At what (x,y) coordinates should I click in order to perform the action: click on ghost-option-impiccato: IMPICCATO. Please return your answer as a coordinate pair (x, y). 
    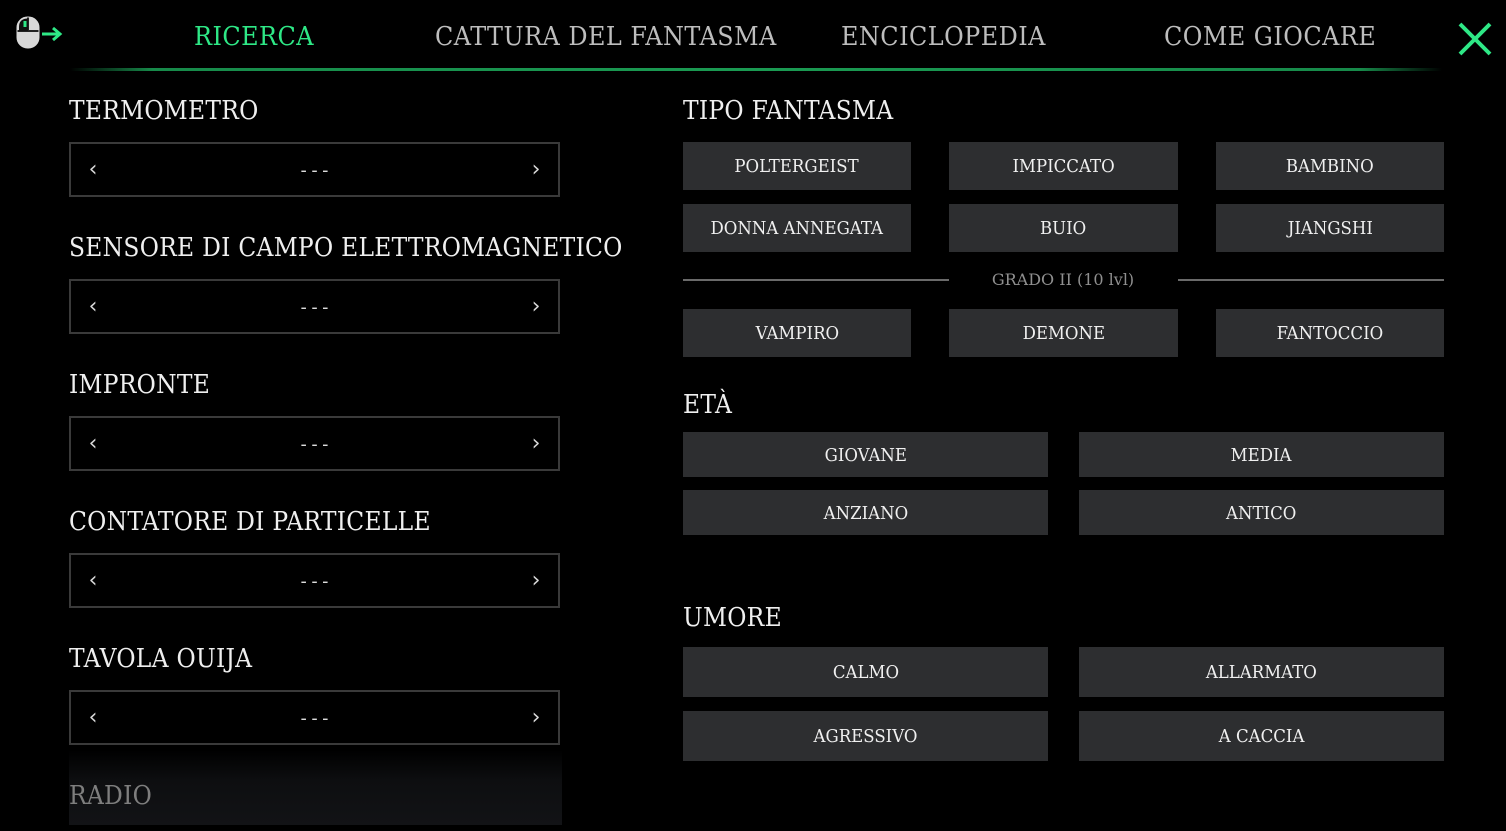
    Looking at the image, I should click on (1063, 166).